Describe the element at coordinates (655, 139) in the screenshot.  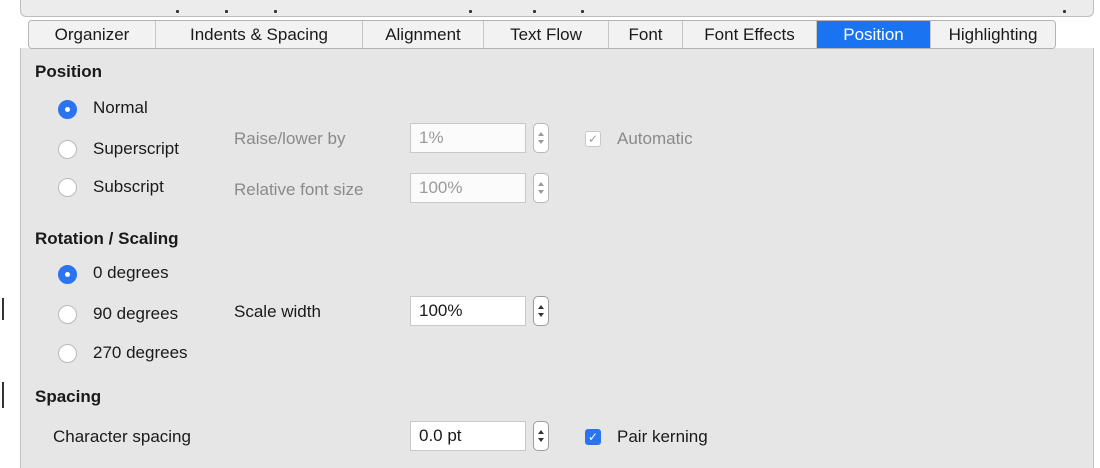
I see `automatic-label: Automatic` at that location.